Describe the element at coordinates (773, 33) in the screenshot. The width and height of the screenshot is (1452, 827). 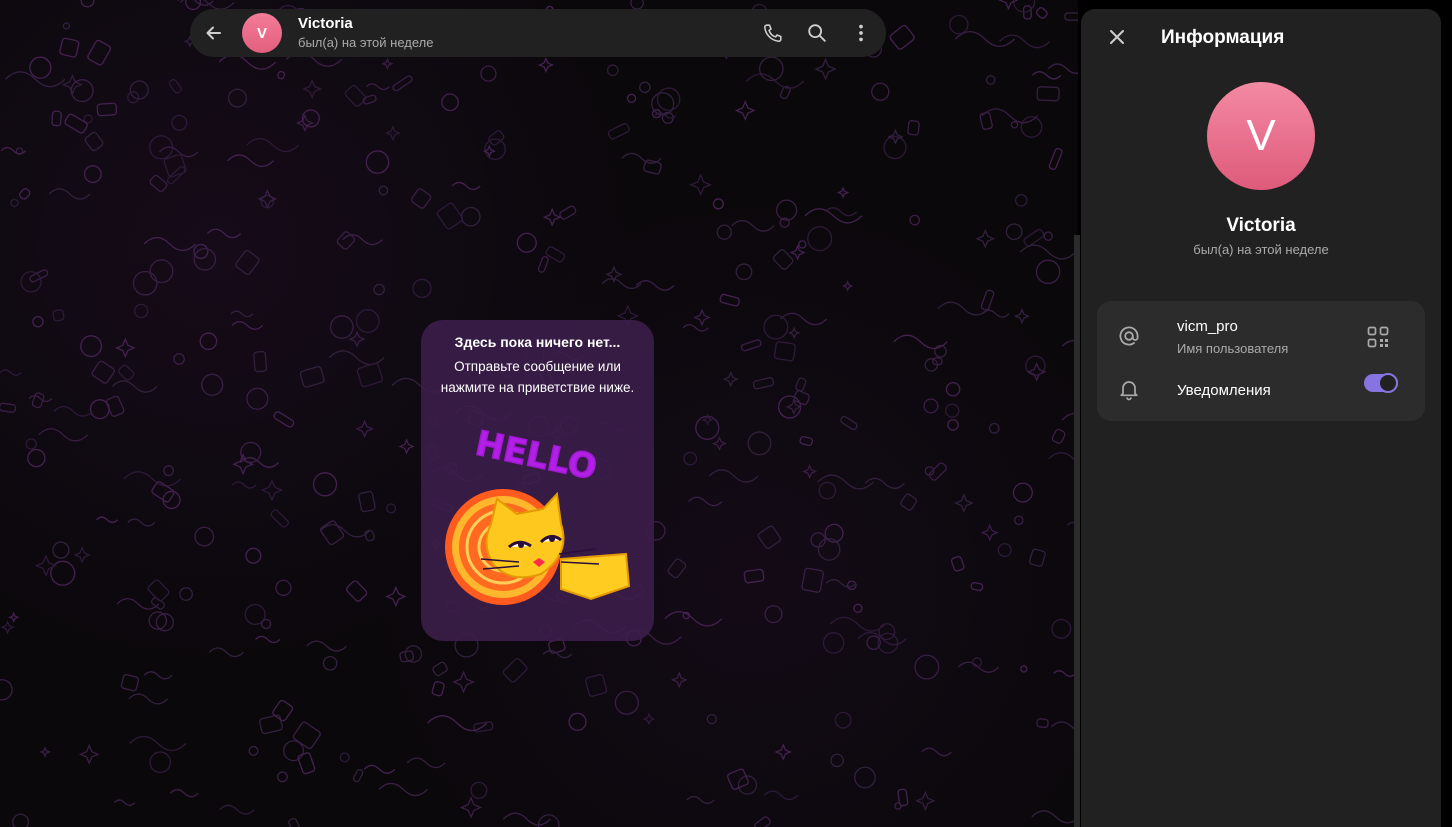
I see `call-button` at that location.